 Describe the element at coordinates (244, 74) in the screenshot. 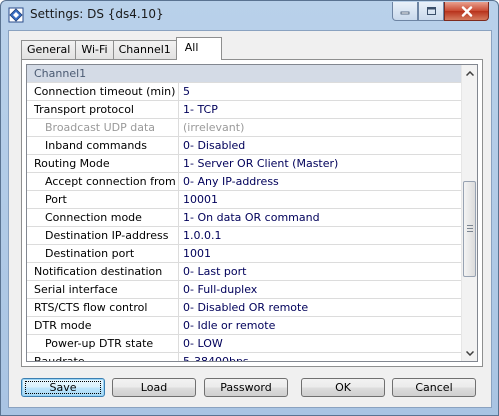

I see `section-header-channel1: Channel1` at that location.